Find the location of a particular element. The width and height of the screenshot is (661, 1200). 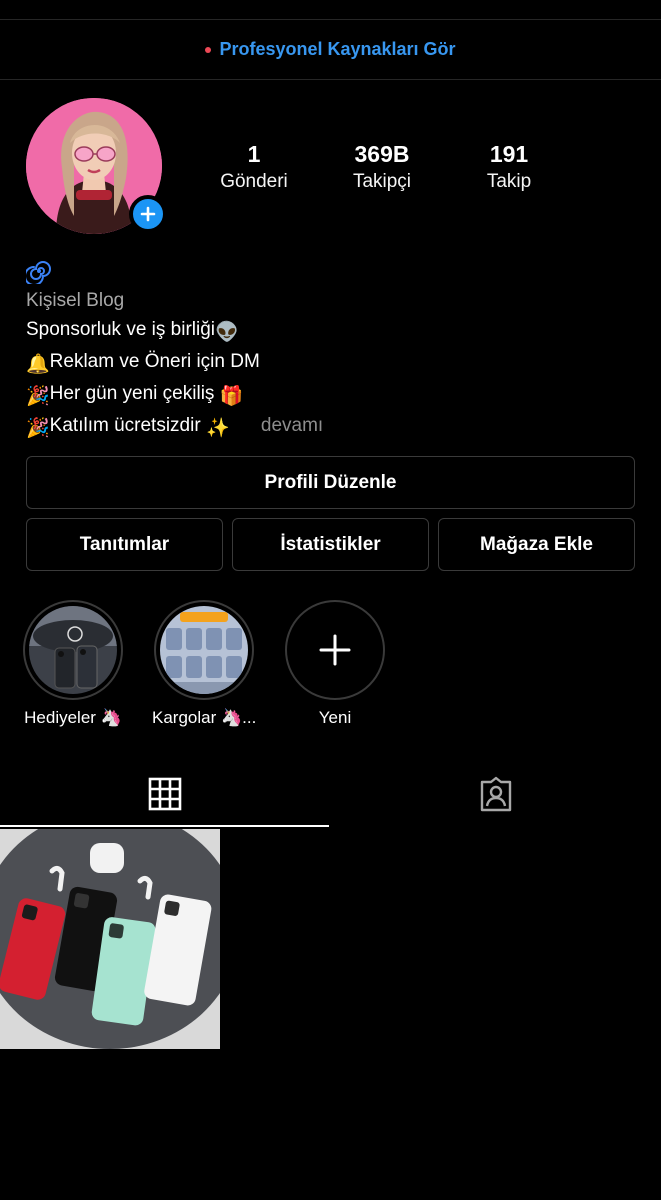

profile-tabs is located at coordinates (330, 794).